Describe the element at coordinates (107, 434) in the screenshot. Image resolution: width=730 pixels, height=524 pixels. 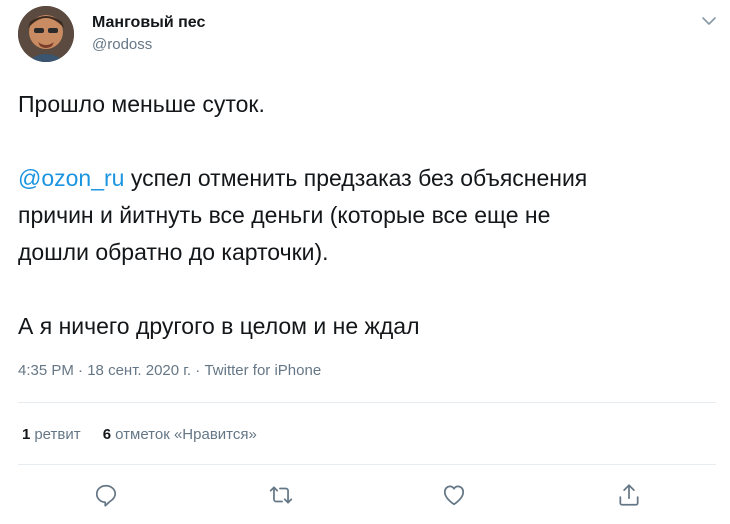
I see `likes-count: 6` at that location.